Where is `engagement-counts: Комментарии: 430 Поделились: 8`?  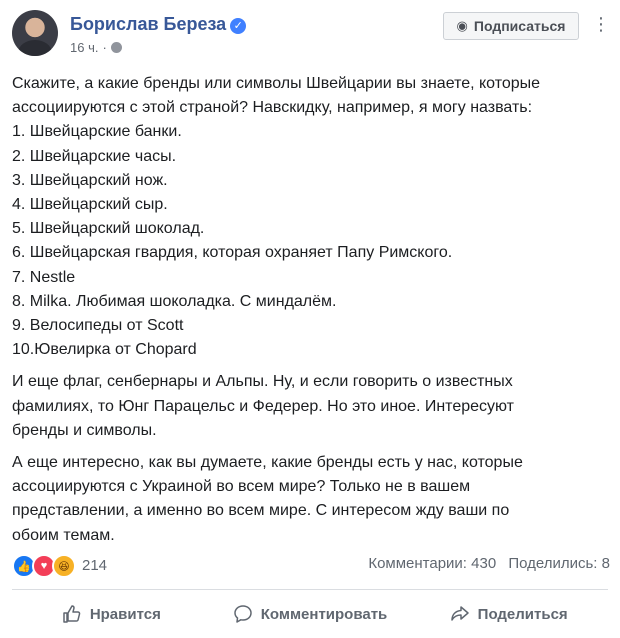
engagement-counts: Комментарии: 430 Поделились: 8 is located at coordinates (489, 563).